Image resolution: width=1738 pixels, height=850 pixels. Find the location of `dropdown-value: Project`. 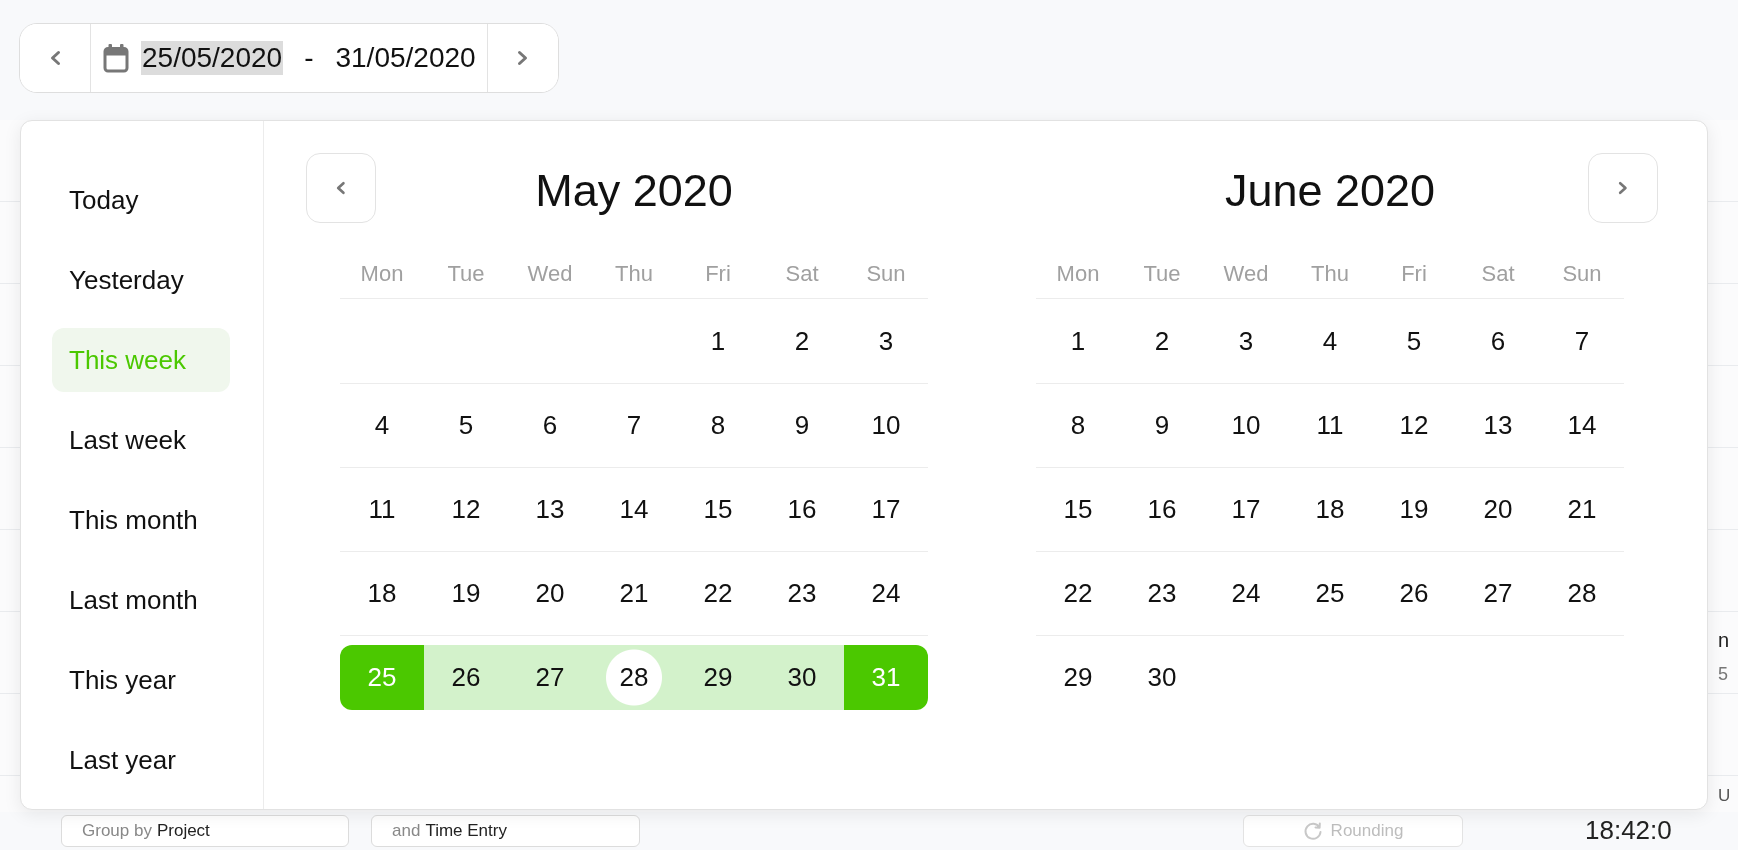

dropdown-value: Project is located at coordinates (183, 831).